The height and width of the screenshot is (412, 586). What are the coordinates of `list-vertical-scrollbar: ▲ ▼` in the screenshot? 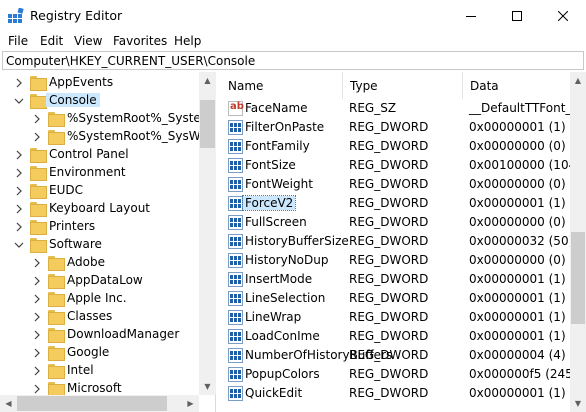 It's located at (578, 242).